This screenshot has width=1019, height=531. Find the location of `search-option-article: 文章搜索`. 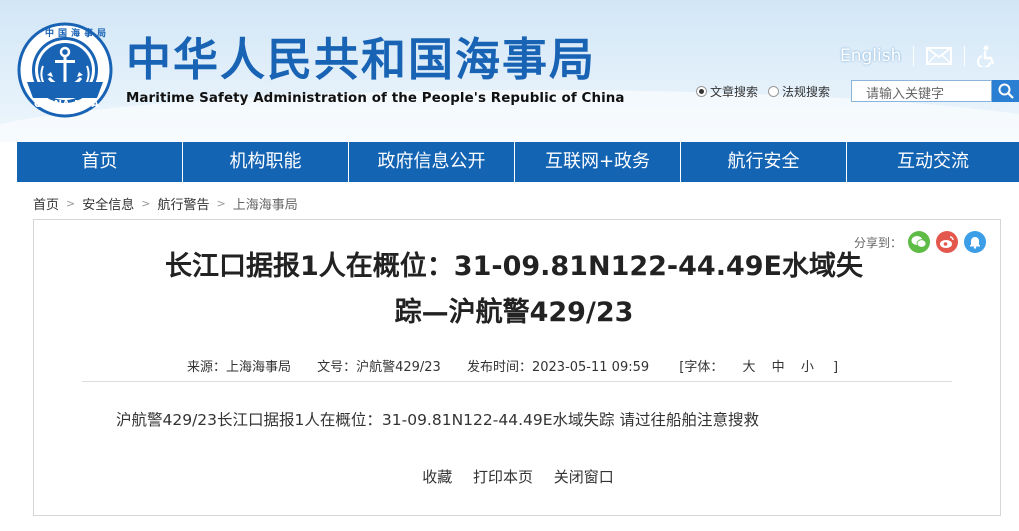

search-option-article: 文章搜索 is located at coordinates (727, 91).